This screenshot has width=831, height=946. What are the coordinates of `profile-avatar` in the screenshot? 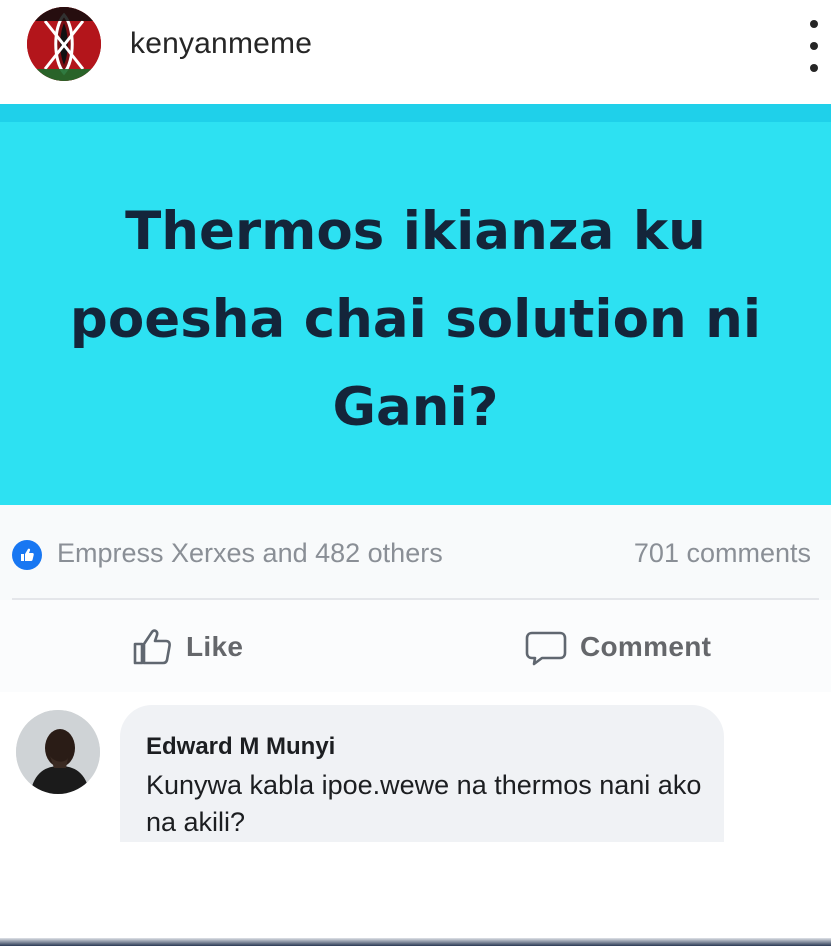 It's located at (64, 44).